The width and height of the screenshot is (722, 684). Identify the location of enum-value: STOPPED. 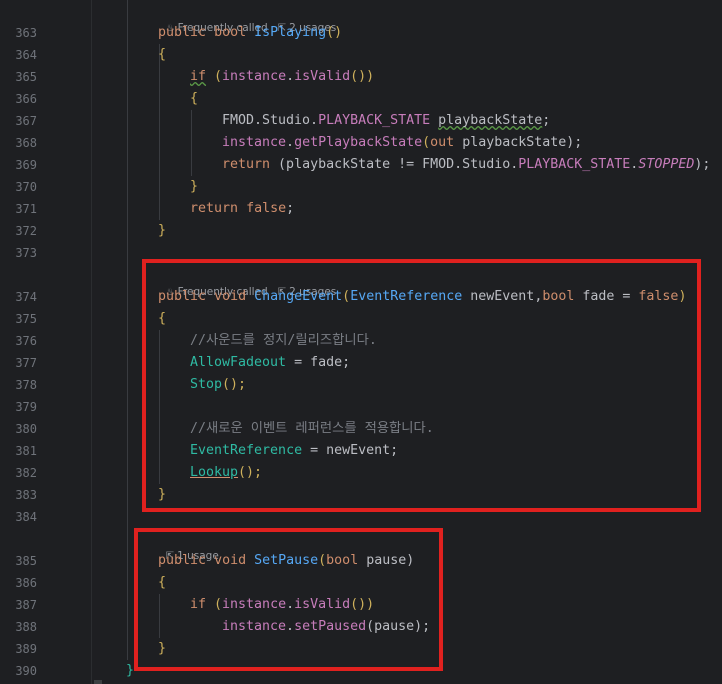
(666, 164).